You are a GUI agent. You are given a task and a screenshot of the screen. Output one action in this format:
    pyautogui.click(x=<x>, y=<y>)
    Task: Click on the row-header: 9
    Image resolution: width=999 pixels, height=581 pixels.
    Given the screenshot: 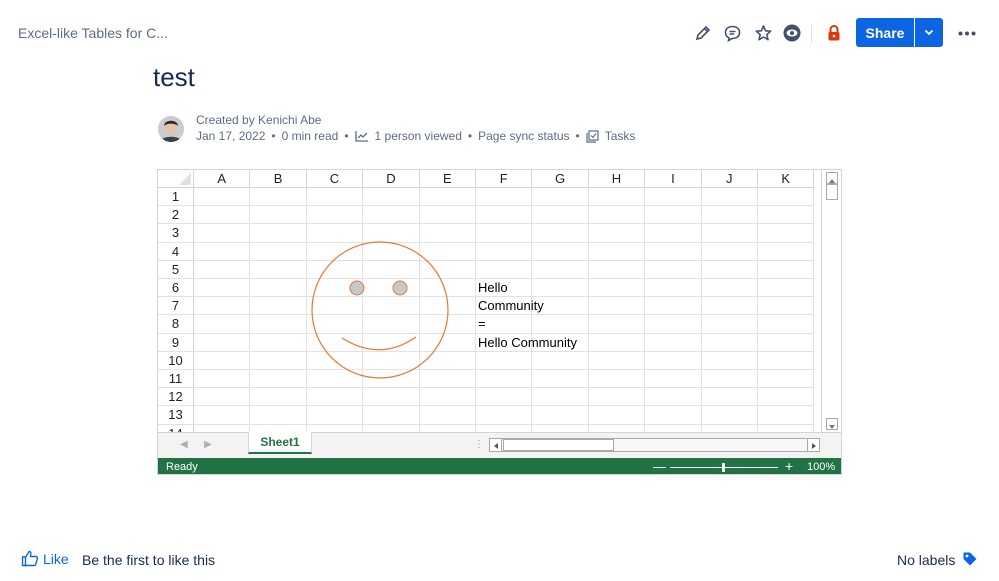 What is the action you would take?
    pyautogui.click(x=176, y=342)
    